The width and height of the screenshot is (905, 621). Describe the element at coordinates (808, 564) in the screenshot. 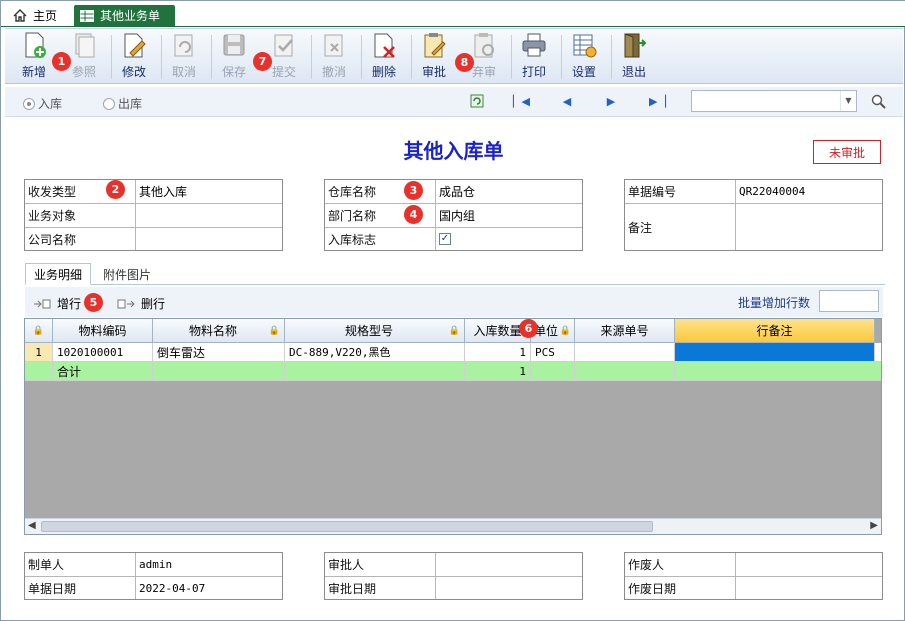

I see `voider-value` at that location.